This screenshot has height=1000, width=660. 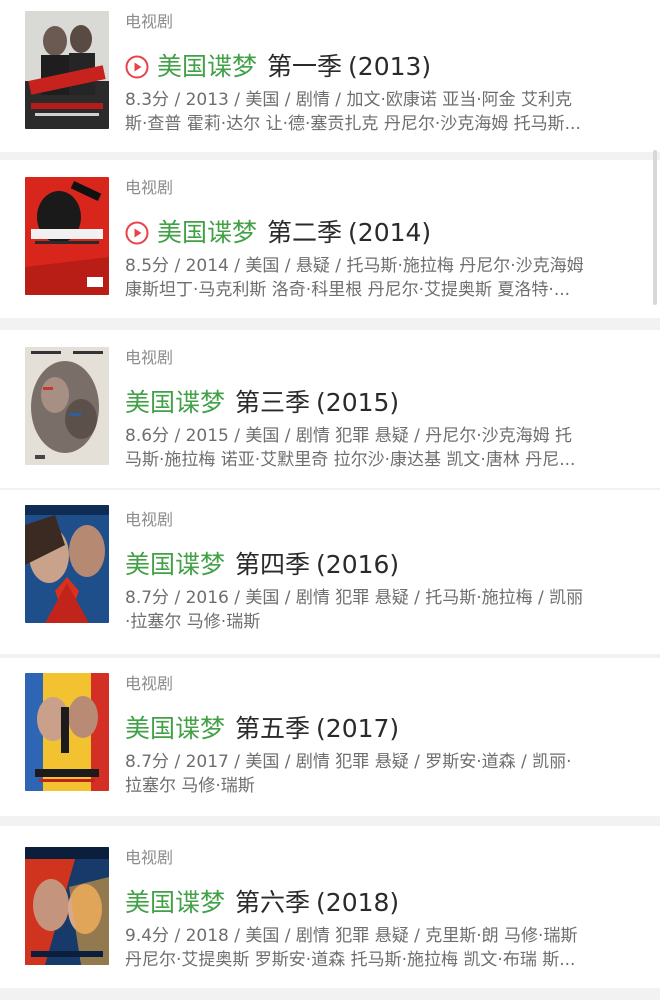 I want to click on title-link: 美国谍梦 第六季 (2018), so click(x=385, y=903).